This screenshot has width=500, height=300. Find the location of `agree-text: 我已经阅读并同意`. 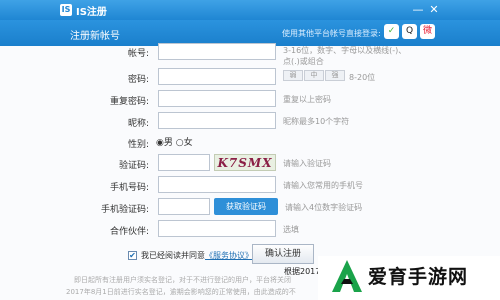

agree-text: 我已经阅读并同意 is located at coordinates (173, 255).